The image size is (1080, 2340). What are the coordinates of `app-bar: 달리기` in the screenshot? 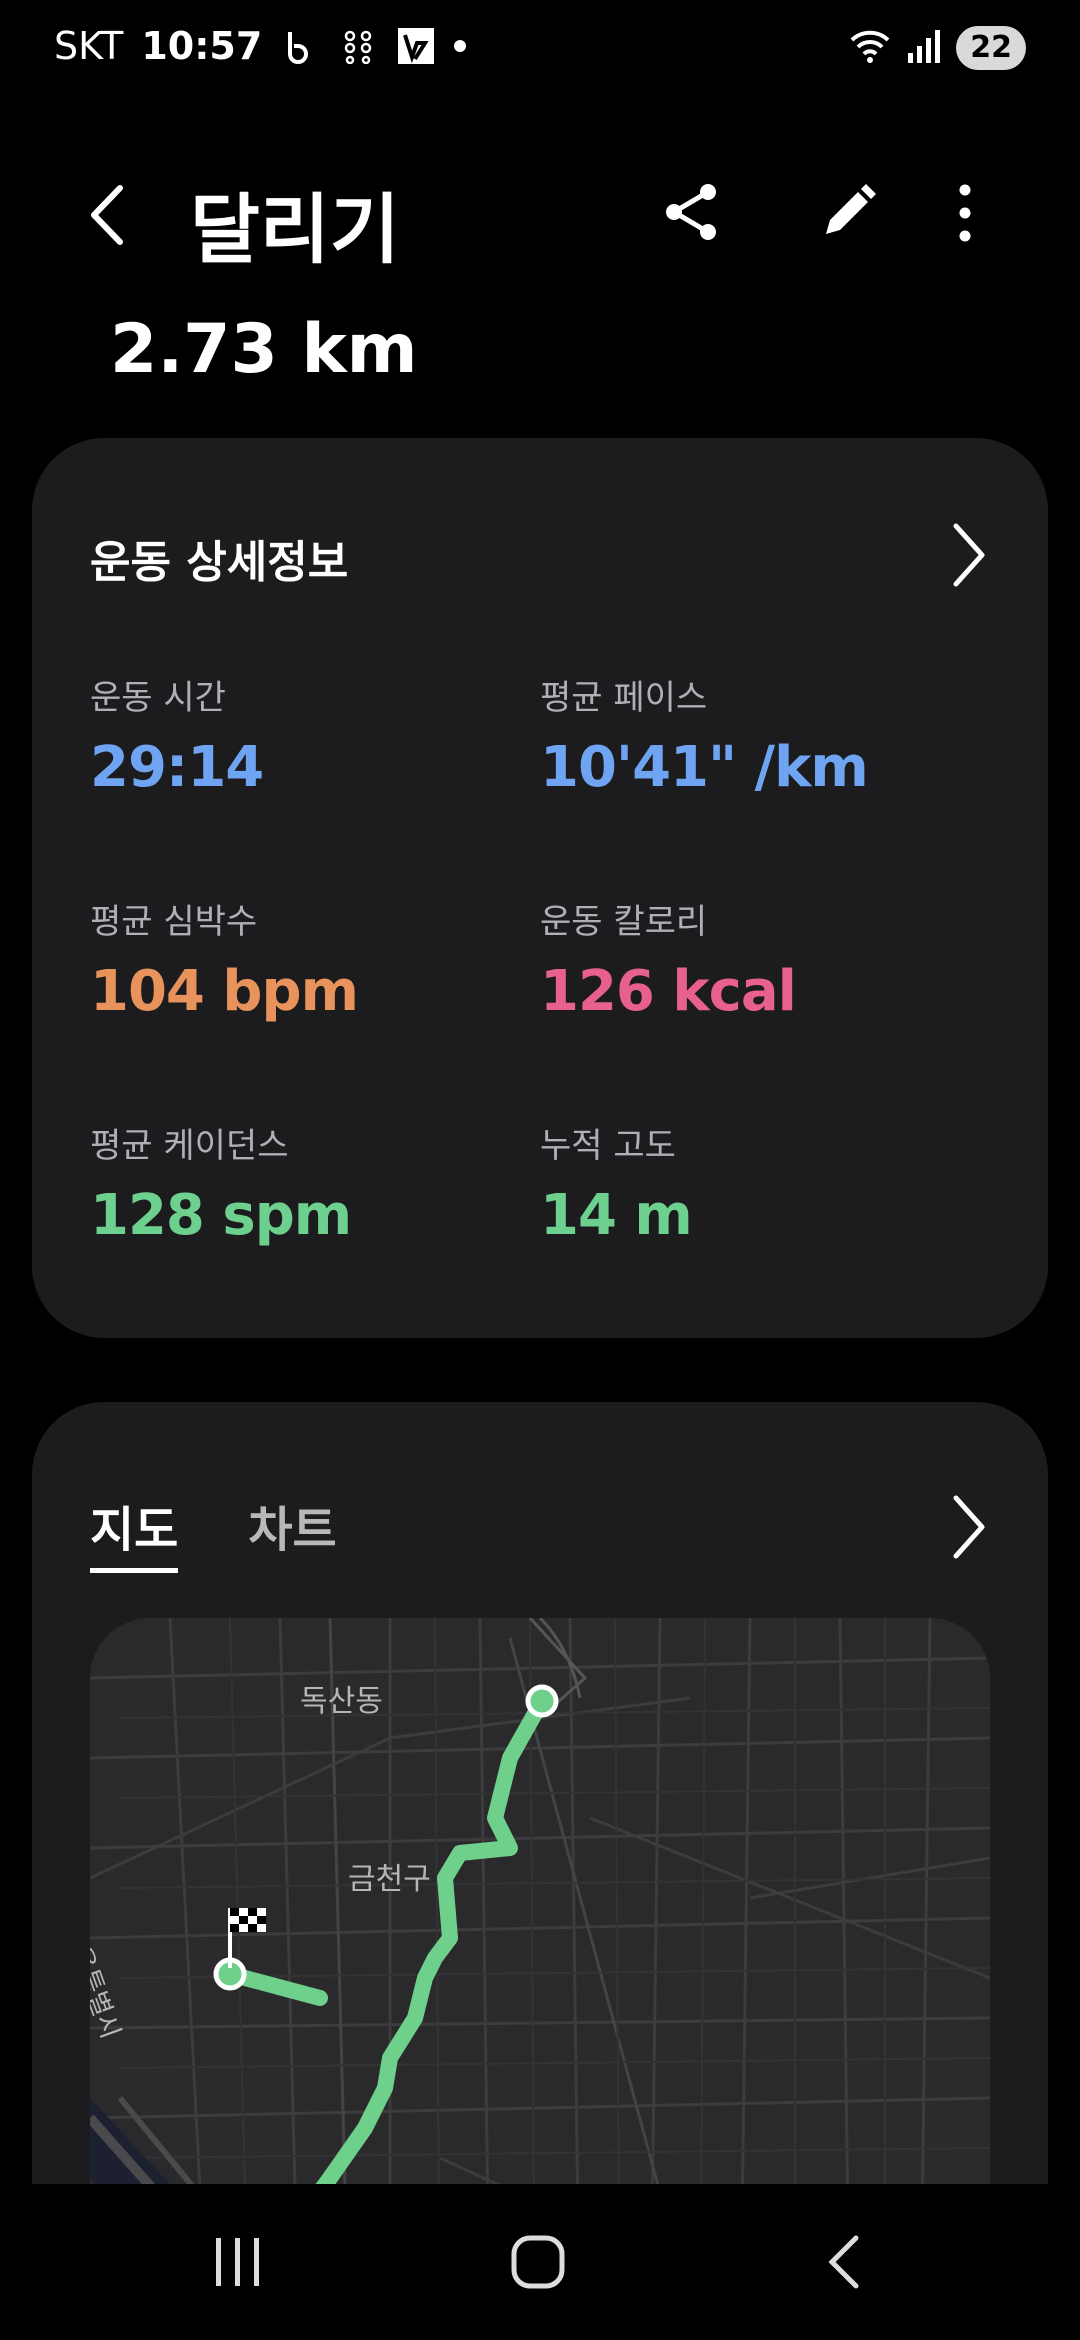 It's located at (540, 215).